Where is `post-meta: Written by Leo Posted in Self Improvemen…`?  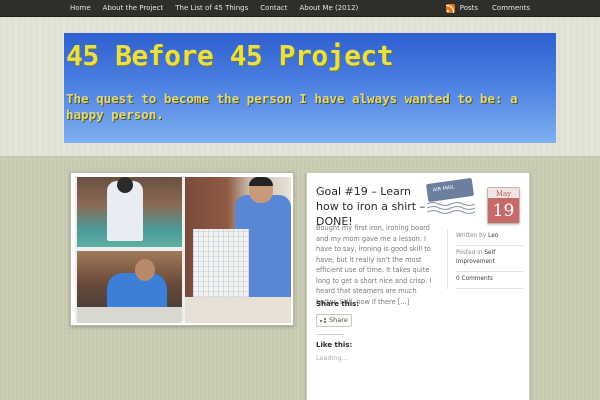
post-meta: Written by Leo Posted in Self Improvemen… is located at coordinates (485, 259).